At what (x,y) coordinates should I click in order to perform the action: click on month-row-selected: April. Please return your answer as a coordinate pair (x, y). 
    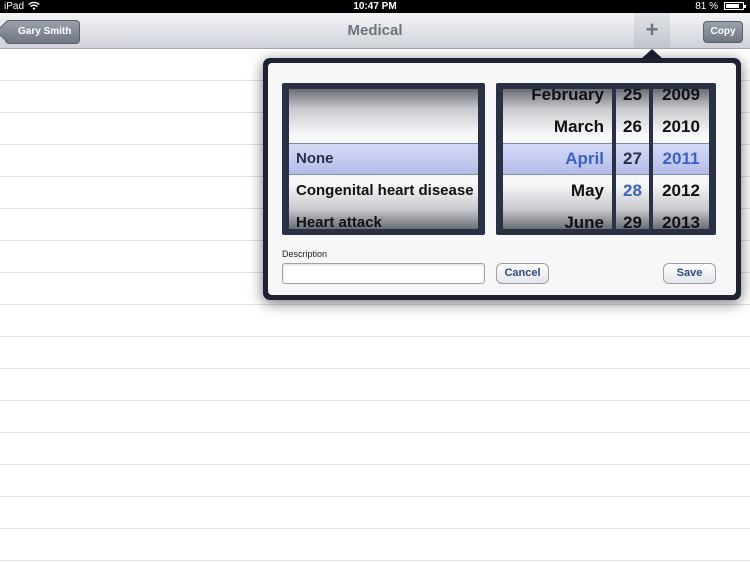
    Looking at the image, I should click on (557, 159).